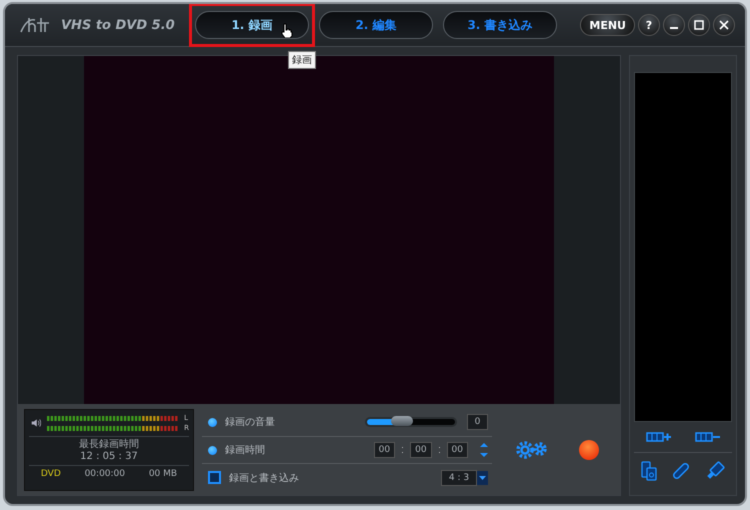  Describe the element at coordinates (484, 450) in the screenshot. I see `spinner-icon` at that location.